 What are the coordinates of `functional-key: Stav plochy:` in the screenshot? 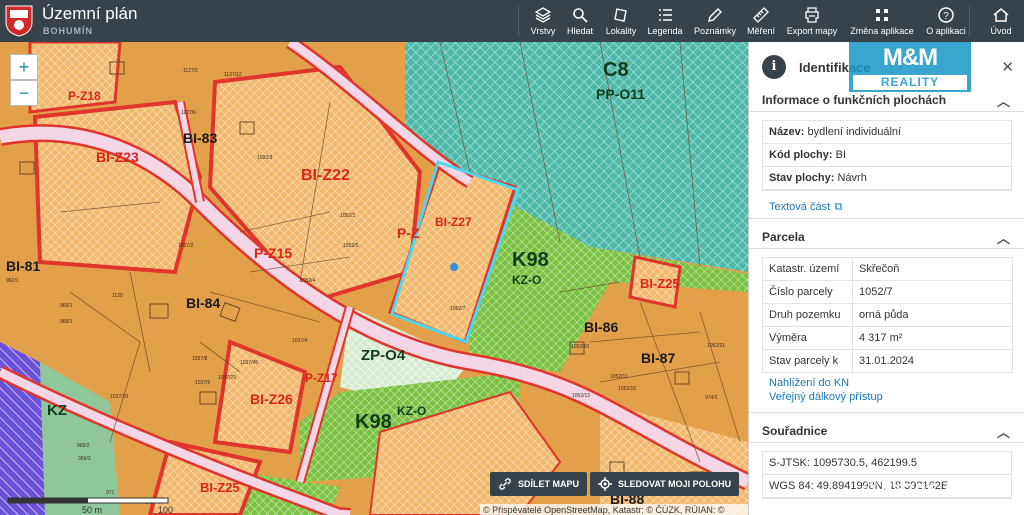 It's located at (802, 178).